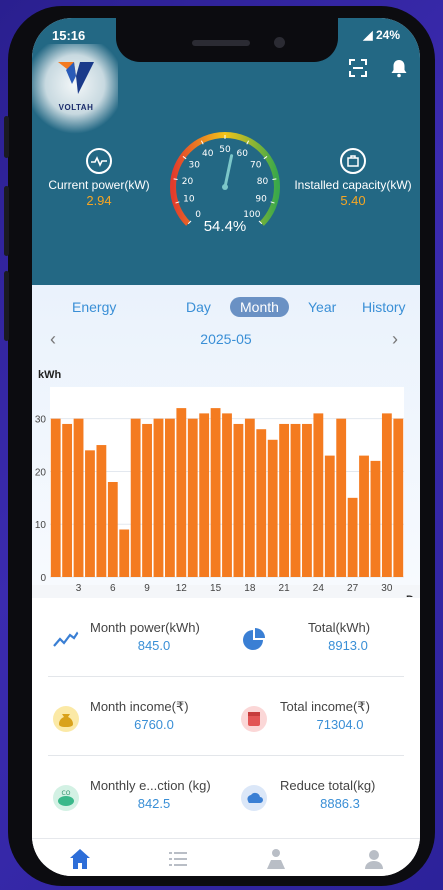  Describe the element at coordinates (348, 645) in the screenshot. I see `total-power-value: 8913.0` at that location.